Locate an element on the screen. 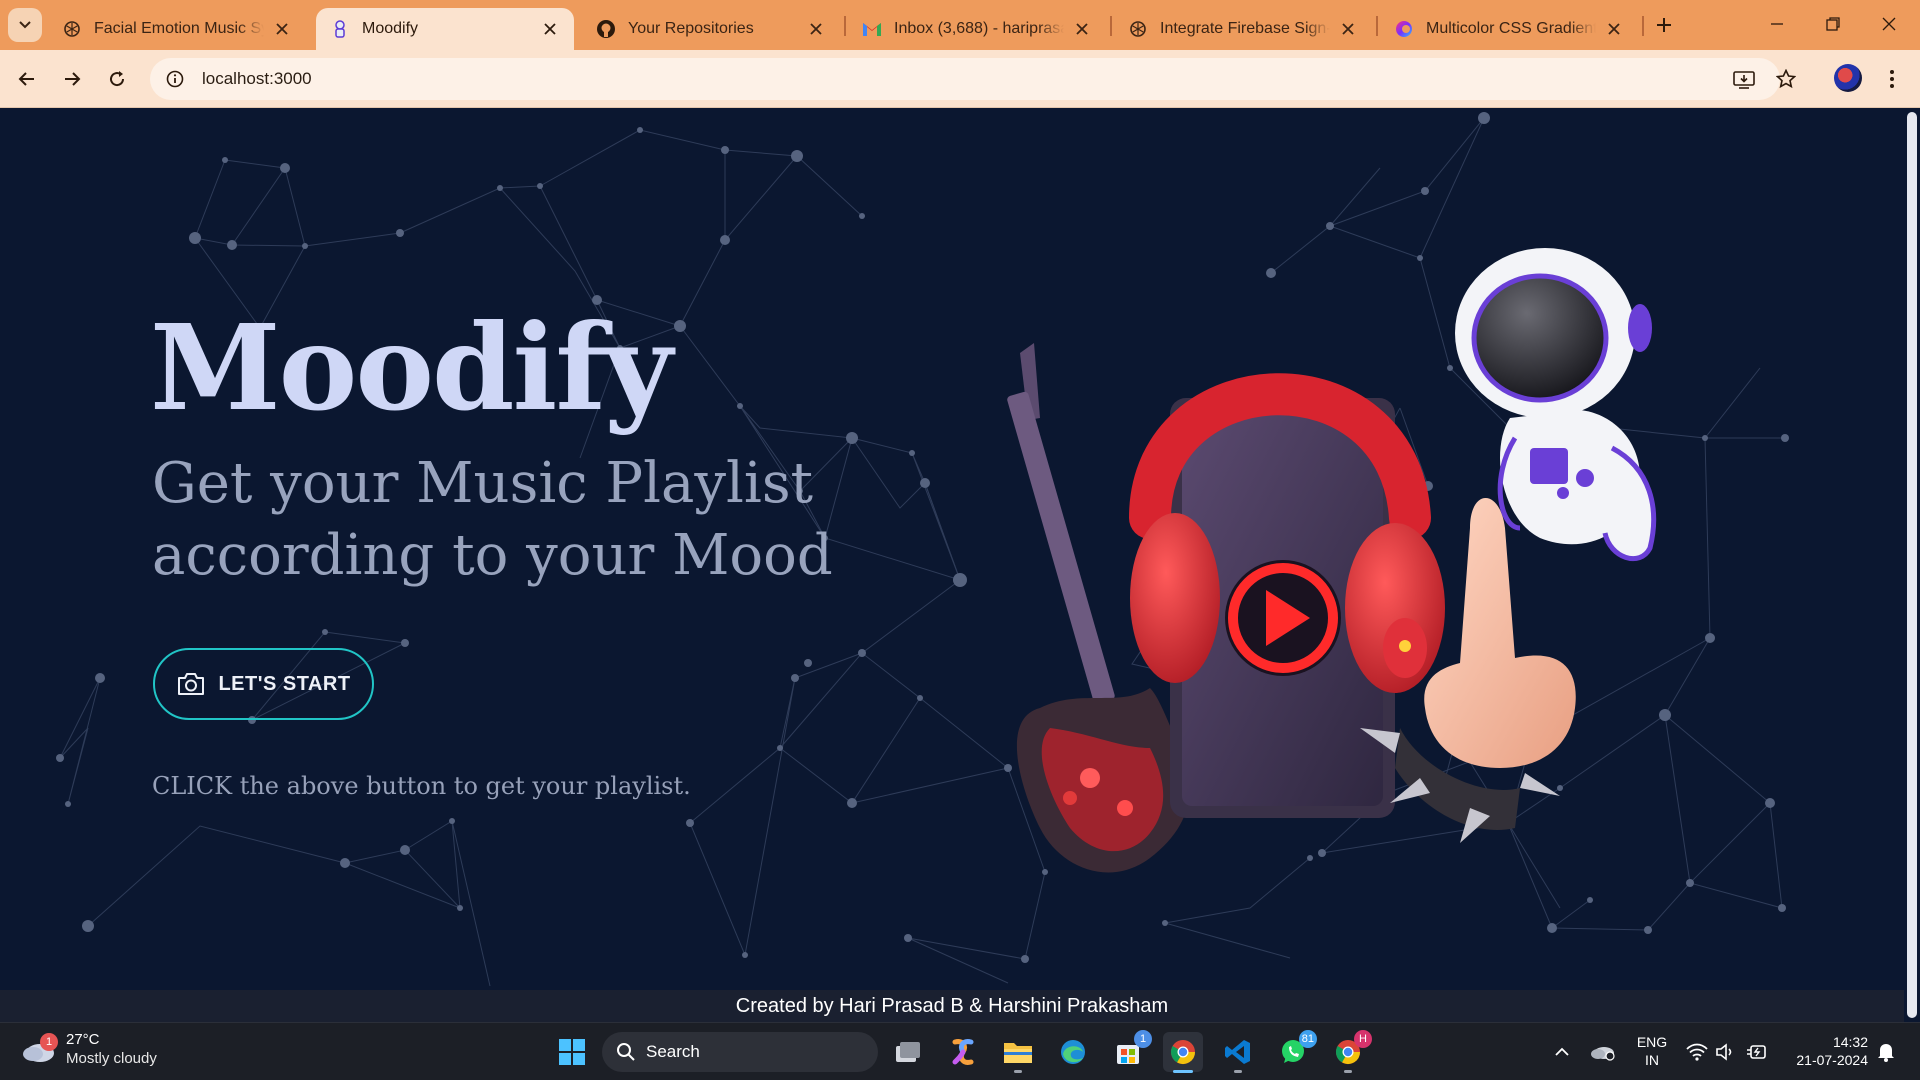 The height and width of the screenshot is (1080, 1920). task-view-icon is located at coordinates (908, 1052).